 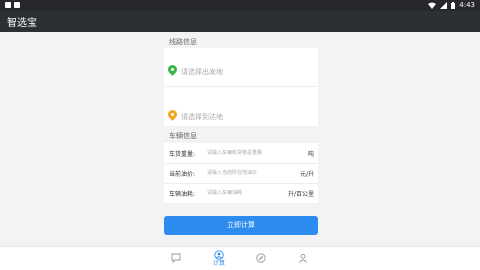 What do you see at coordinates (234, 152) in the screenshot?
I see `weight-input: 请输入车辆和货物总重量` at bounding box center [234, 152].